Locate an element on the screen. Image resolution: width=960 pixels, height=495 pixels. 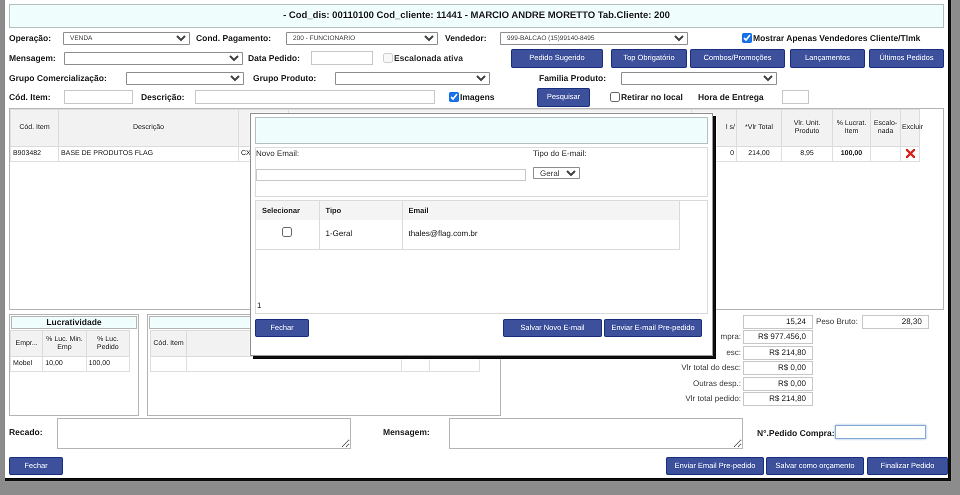
page-title: - Cod_dis: 00110100 Cod_cliente: 11441 - MARCIO ANDRE MORETTO Tab.Cliente: 200 is located at coordinates (476, 16).